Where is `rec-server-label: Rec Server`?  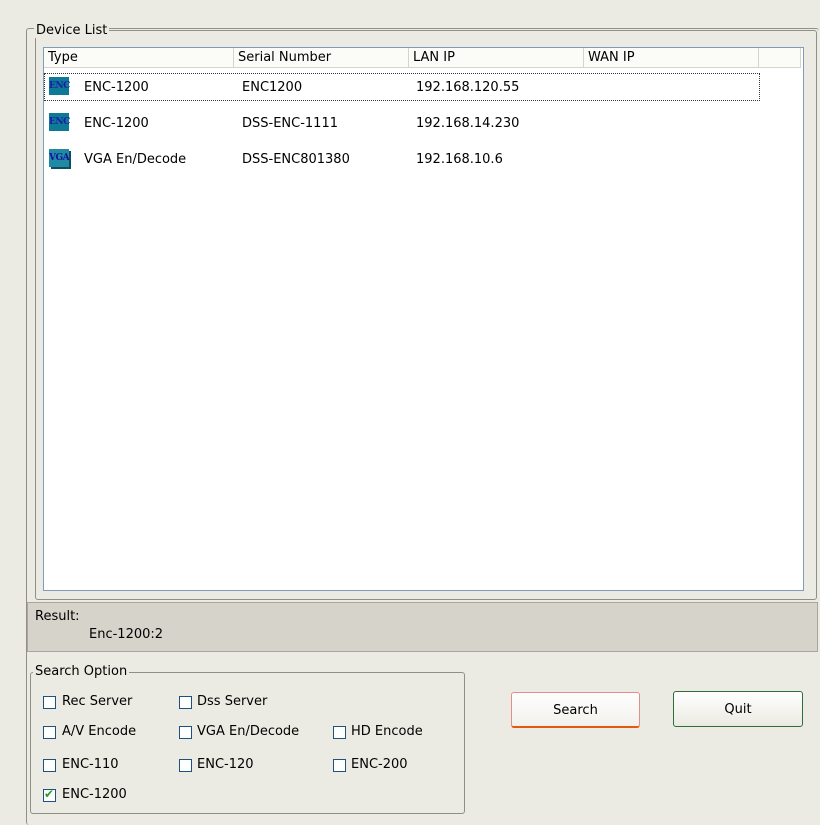
rec-server-label: Rec Server is located at coordinates (97, 701).